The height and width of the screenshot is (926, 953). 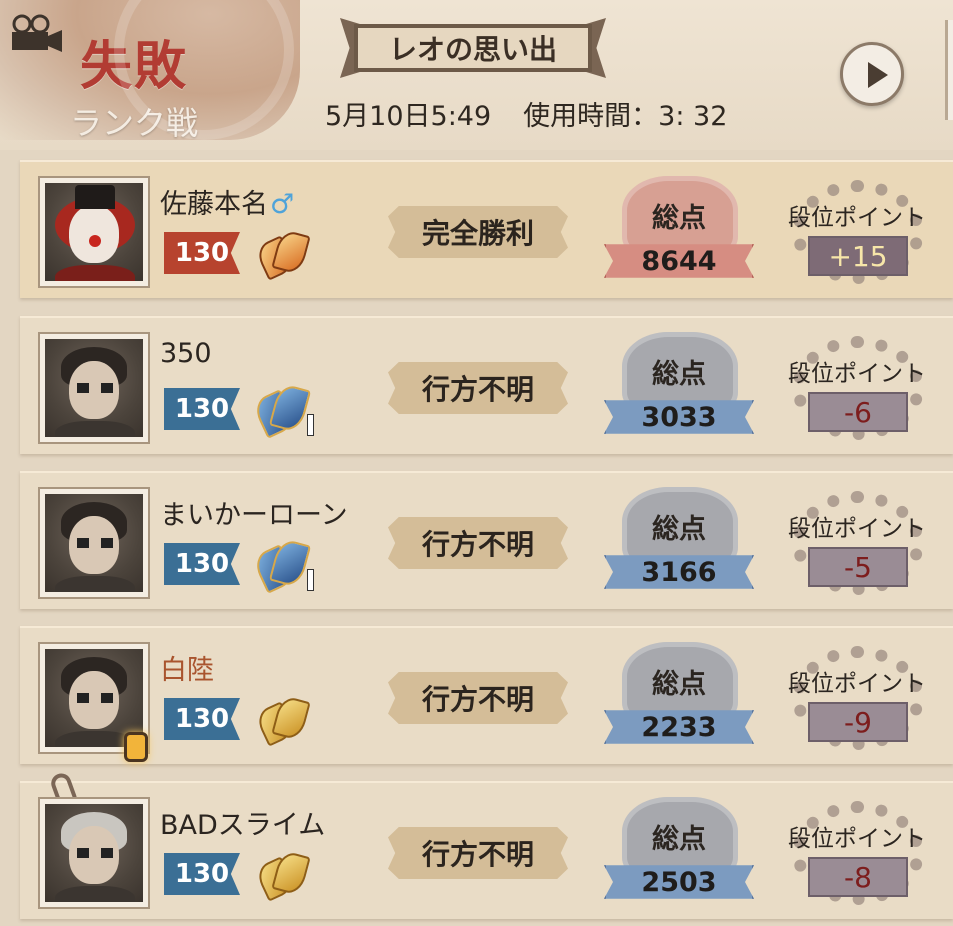 I want to click on map-name: レオの思い出, so click(x=473, y=48).